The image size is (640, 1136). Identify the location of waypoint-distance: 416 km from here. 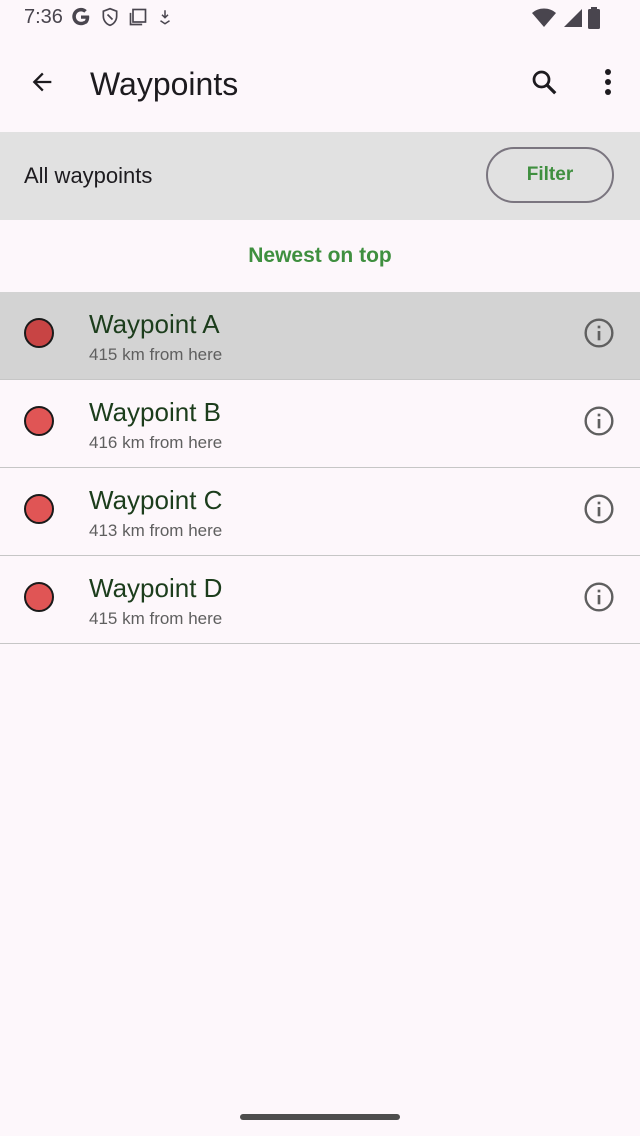
(156, 442).